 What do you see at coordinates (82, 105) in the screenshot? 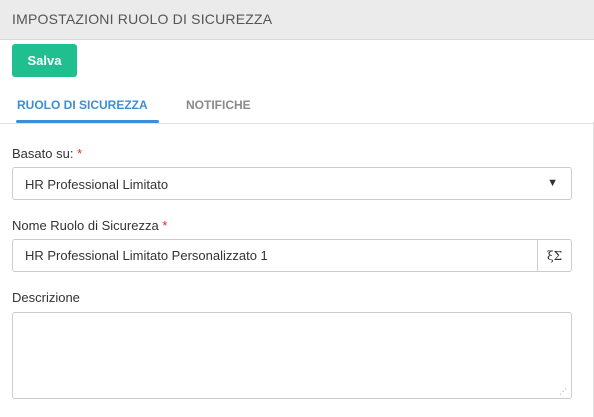
I see `tab-security-role: RUOLO DI SICUREZZA` at bounding box center [82, 105].